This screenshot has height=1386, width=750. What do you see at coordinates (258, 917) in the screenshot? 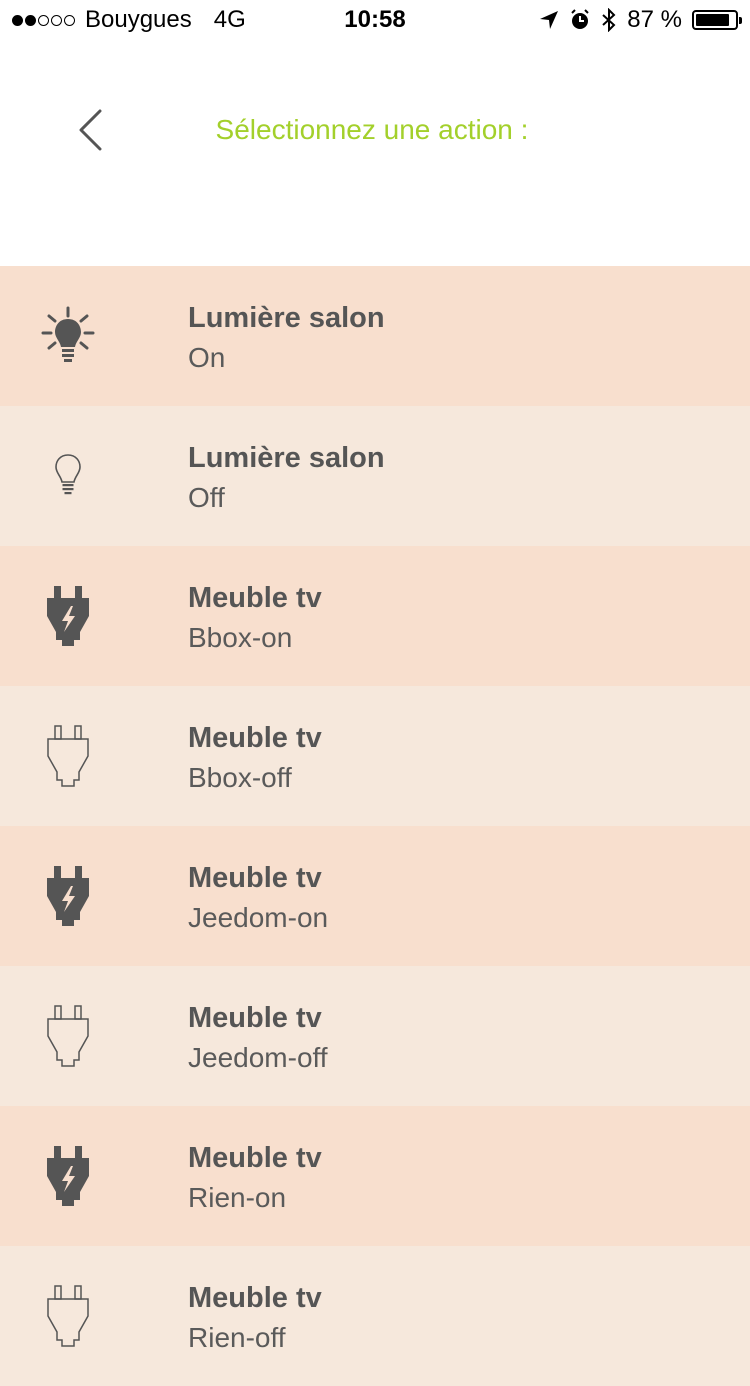
I see `action-state: Jeedom-on` at bounding box center [258, 917].